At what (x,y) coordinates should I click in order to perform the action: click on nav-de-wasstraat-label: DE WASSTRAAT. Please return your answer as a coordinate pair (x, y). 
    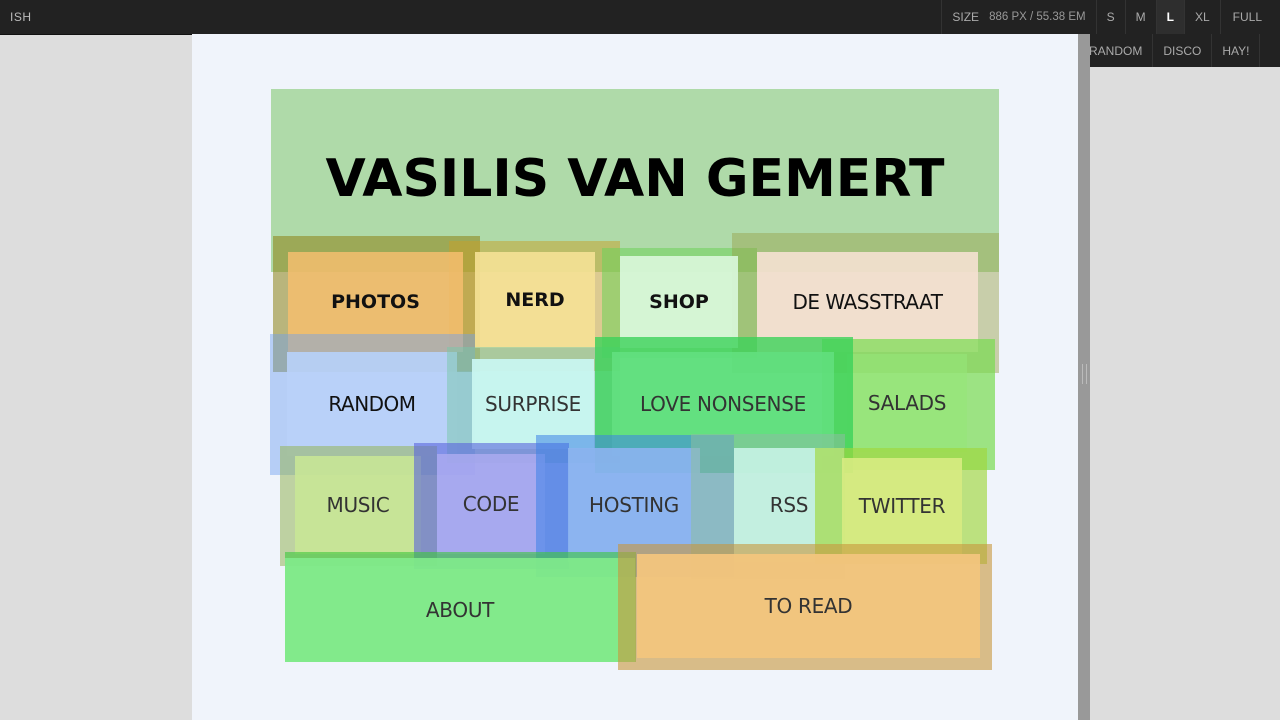
    Looking at the image, I should click on (867, 302).